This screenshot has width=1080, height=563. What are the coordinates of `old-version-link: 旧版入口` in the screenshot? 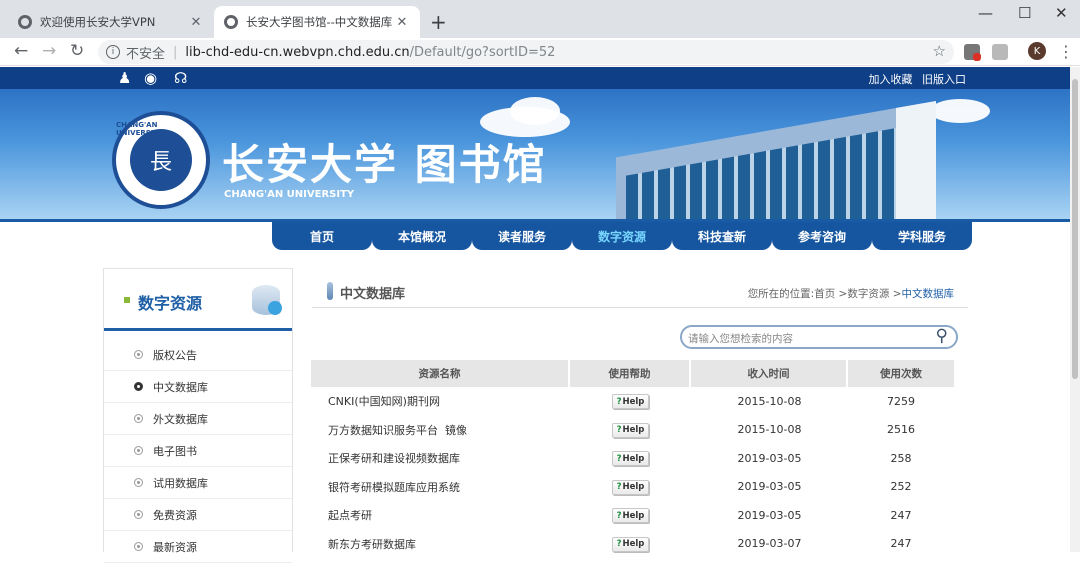 It's located at (944, 79).